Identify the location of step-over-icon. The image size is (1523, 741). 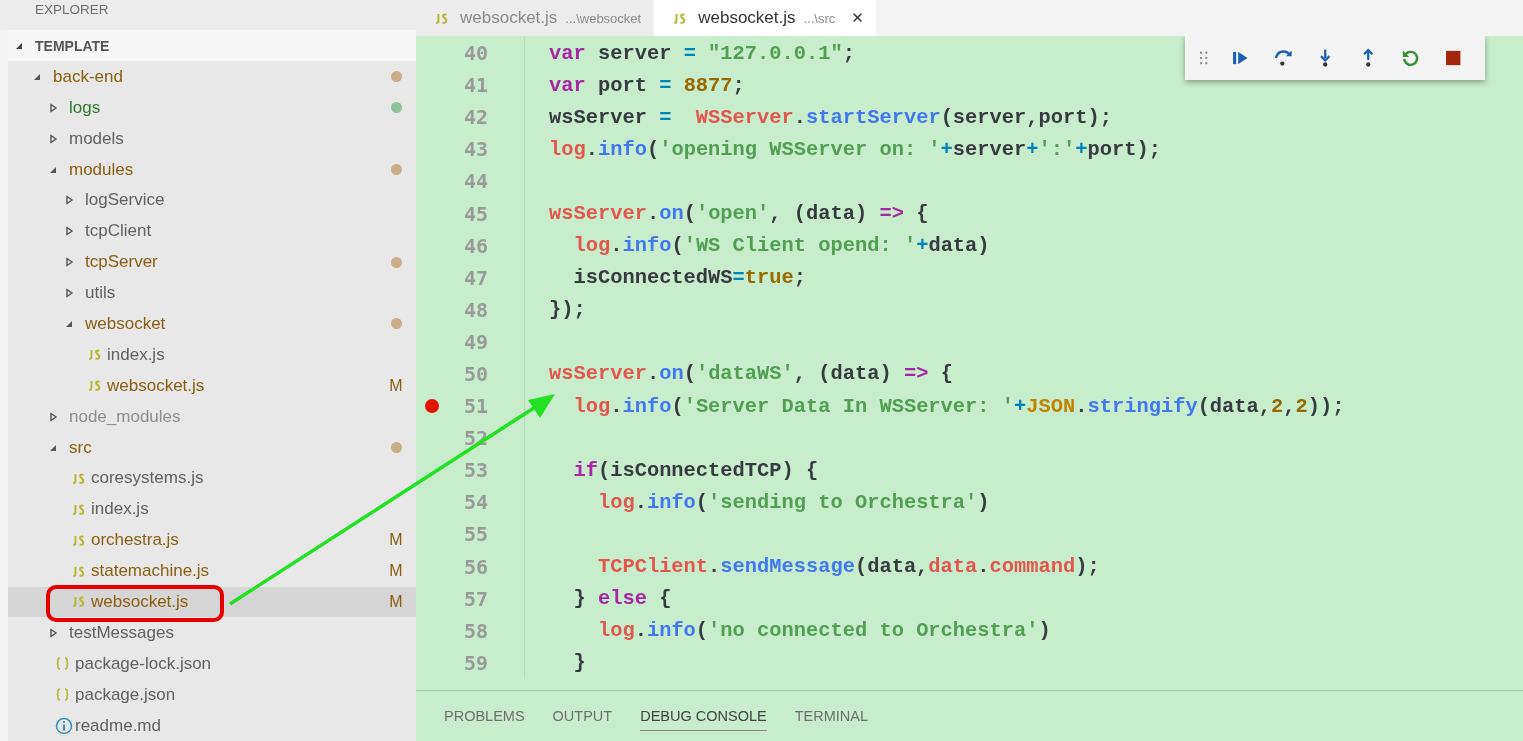
(1283, 58).